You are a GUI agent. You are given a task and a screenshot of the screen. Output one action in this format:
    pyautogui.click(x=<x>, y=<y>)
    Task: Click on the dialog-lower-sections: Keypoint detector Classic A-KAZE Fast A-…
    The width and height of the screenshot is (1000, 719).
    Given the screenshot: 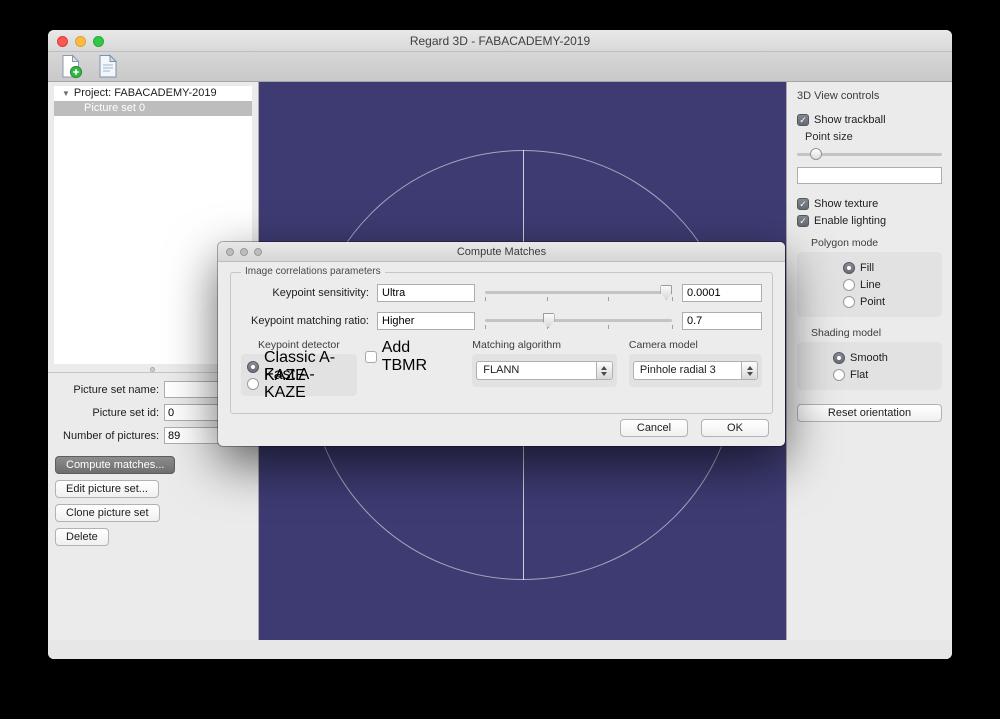 What is the action you would take?
    pyautogui.click(x=501, y=370)
    